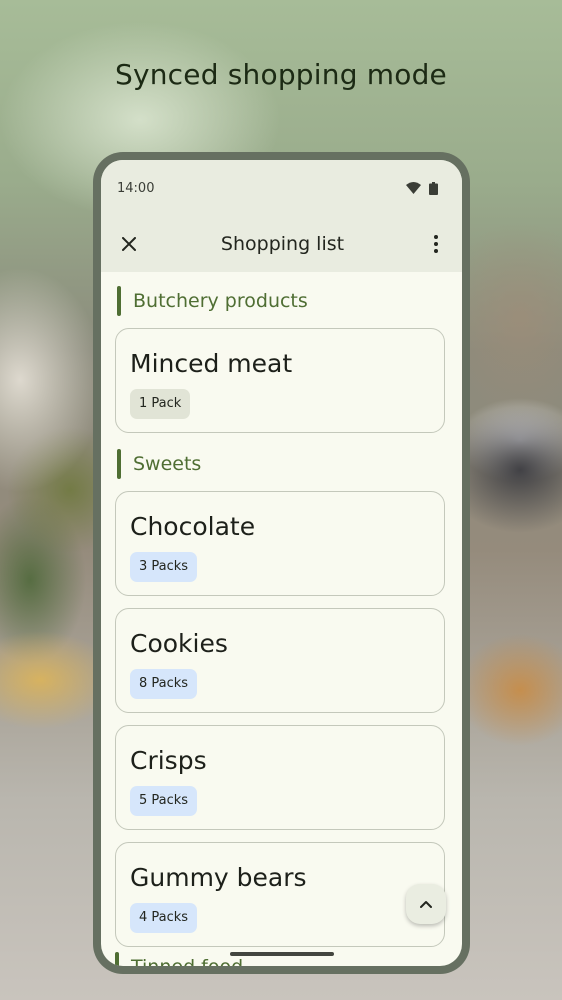 This screenshot has width=562, height=1000. What do you see at coordinates (218, 877) in the screenshot?
I see `item-name: Gummy bears` at bounding box center [218, 877].